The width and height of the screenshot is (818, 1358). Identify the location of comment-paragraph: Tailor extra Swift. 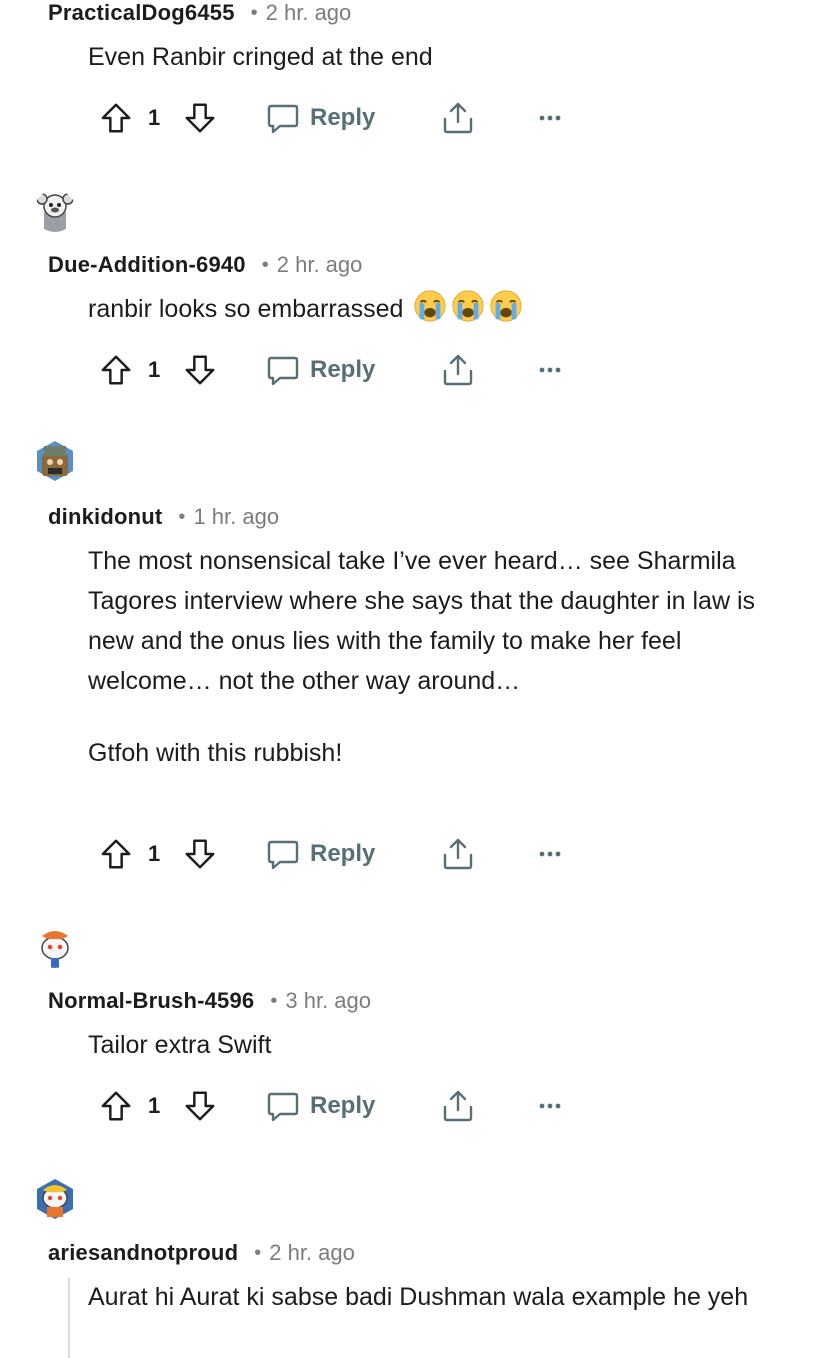
(180, 1045).